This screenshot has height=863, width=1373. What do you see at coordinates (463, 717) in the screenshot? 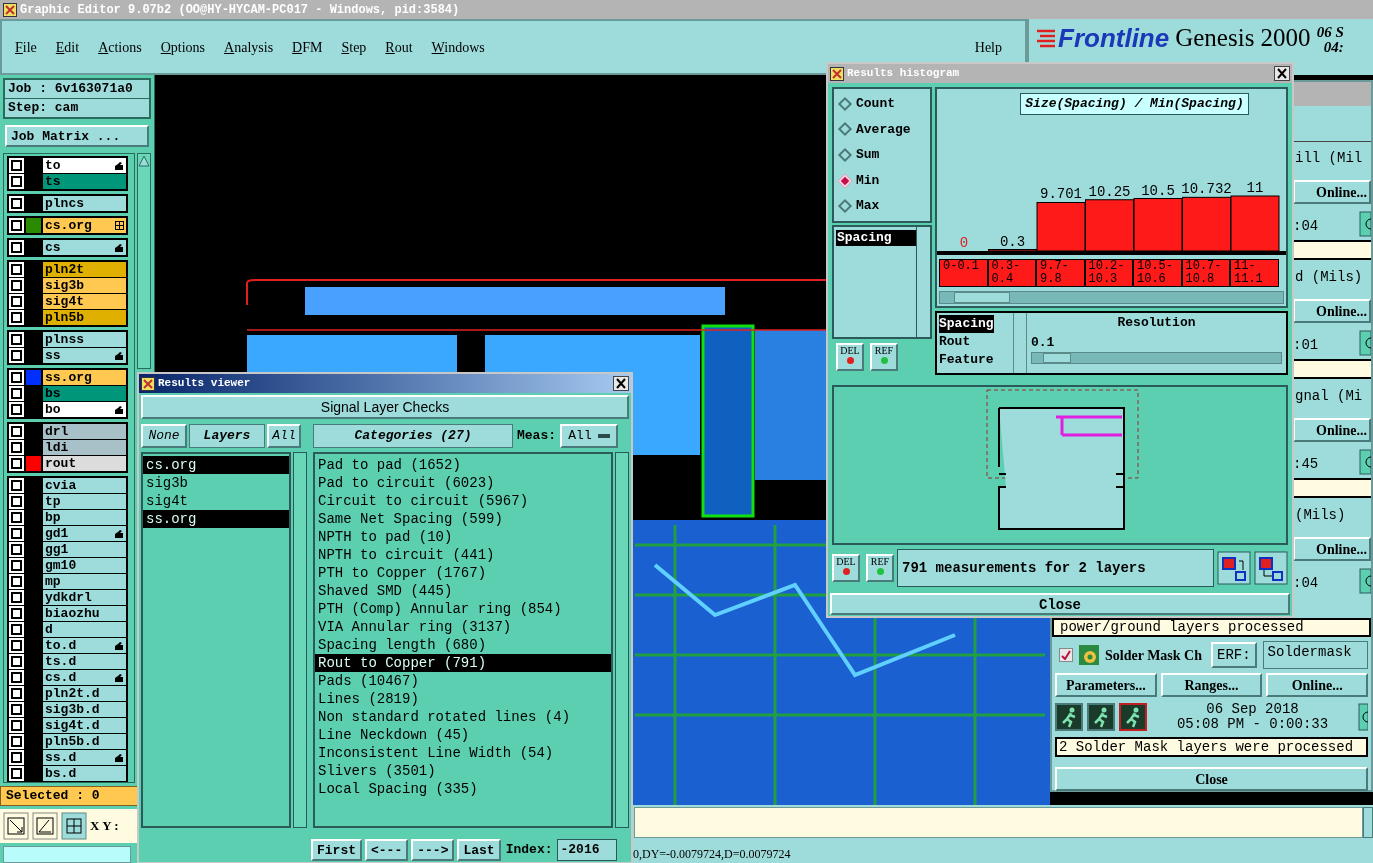
I see `category-list-item: Non standard rotated lines (4)` at bounding box center [463, 717].